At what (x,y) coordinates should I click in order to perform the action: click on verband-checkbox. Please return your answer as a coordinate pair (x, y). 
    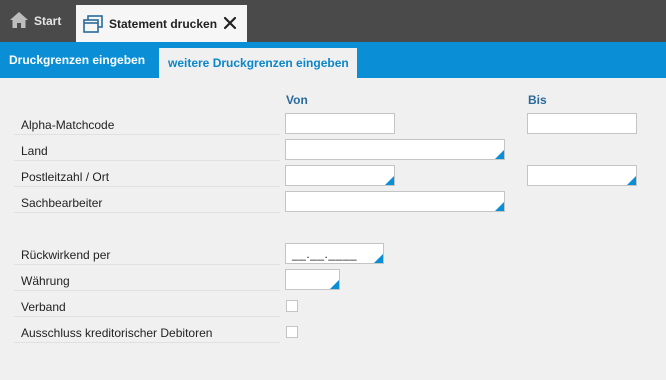
    Looking at the image, I should click on (292, 306).